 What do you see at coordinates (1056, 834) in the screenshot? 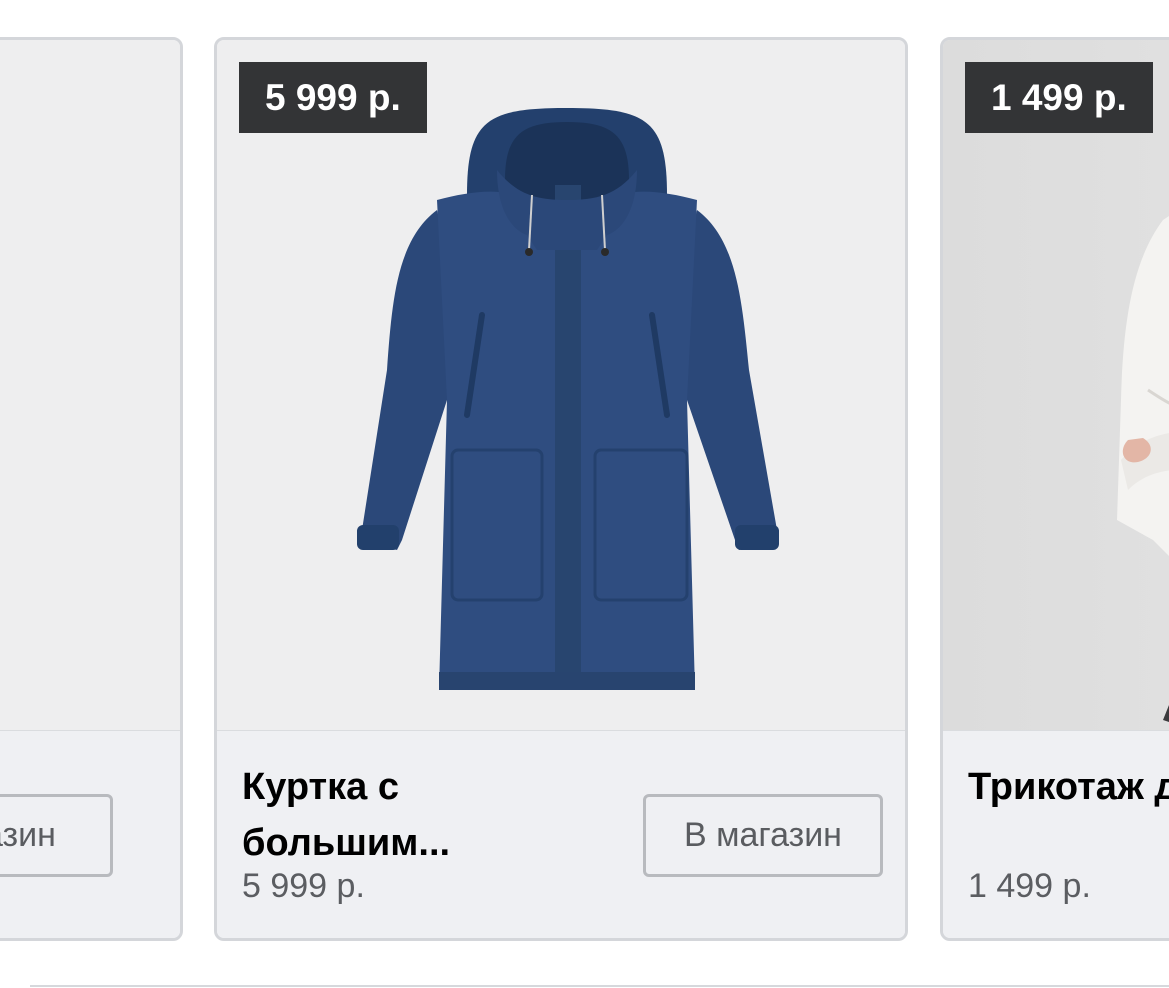
I see `product-info: Трикотаж джемпер 1 499 р.` at bounding box center [1056, 834].